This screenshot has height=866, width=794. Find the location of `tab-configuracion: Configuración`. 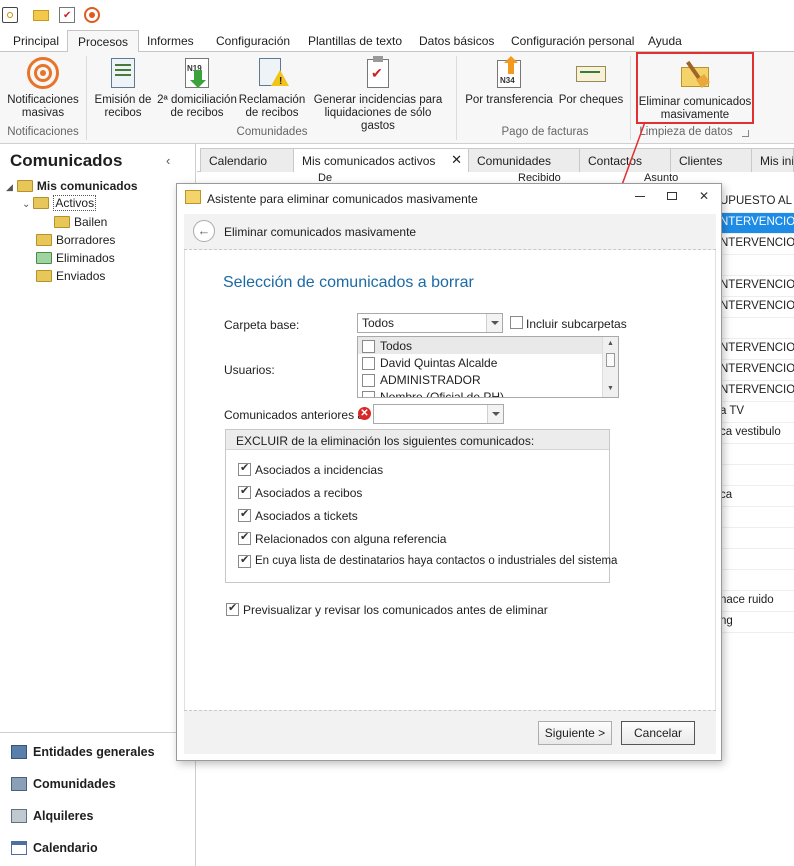

tab-configuracion: Configuración is located at coordinates (253, 41).